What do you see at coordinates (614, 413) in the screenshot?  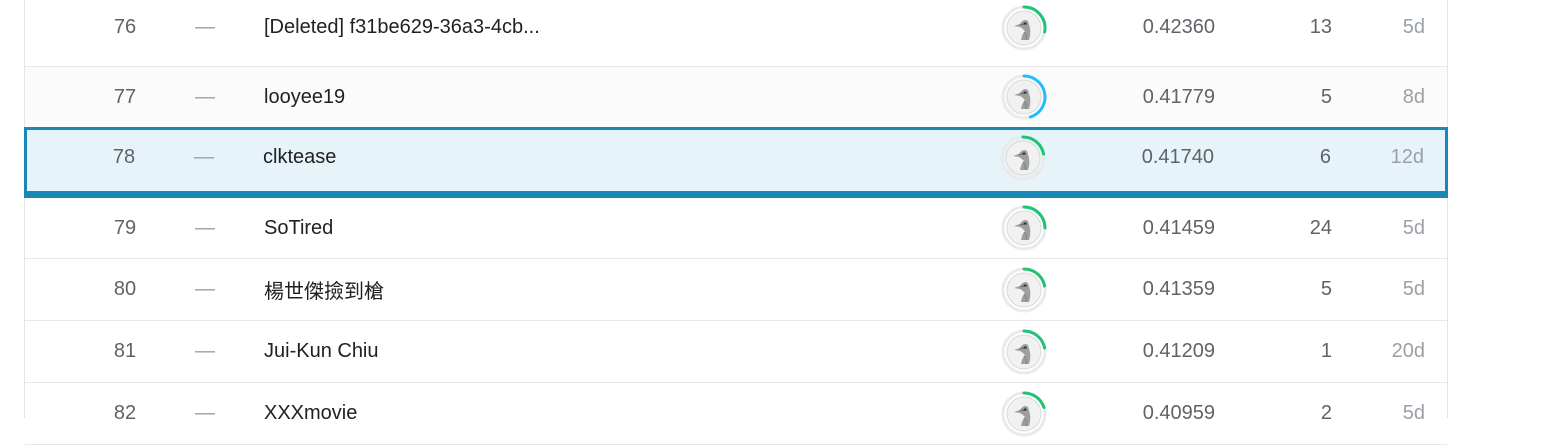 I see `team-name-link: XXXmovie` at bounding box center [614, 413].